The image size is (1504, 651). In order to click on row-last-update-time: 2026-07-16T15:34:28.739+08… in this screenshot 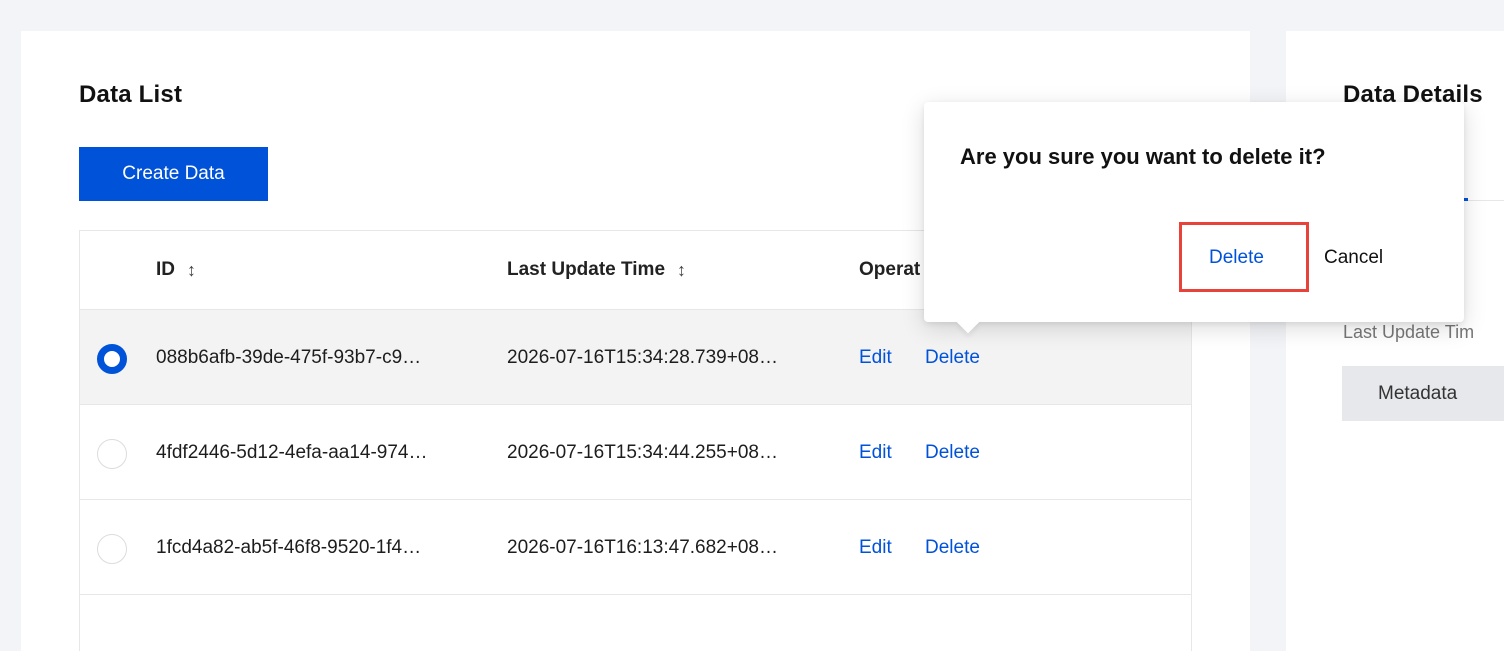, I will do `click(642, 357)`.